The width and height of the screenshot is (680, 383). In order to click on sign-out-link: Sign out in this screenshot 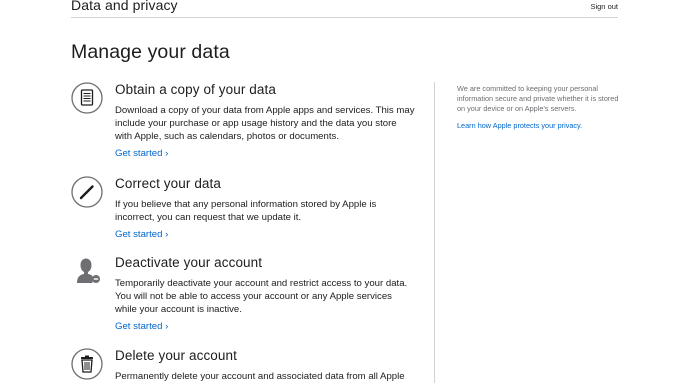, I will do `click(604, 6)`.